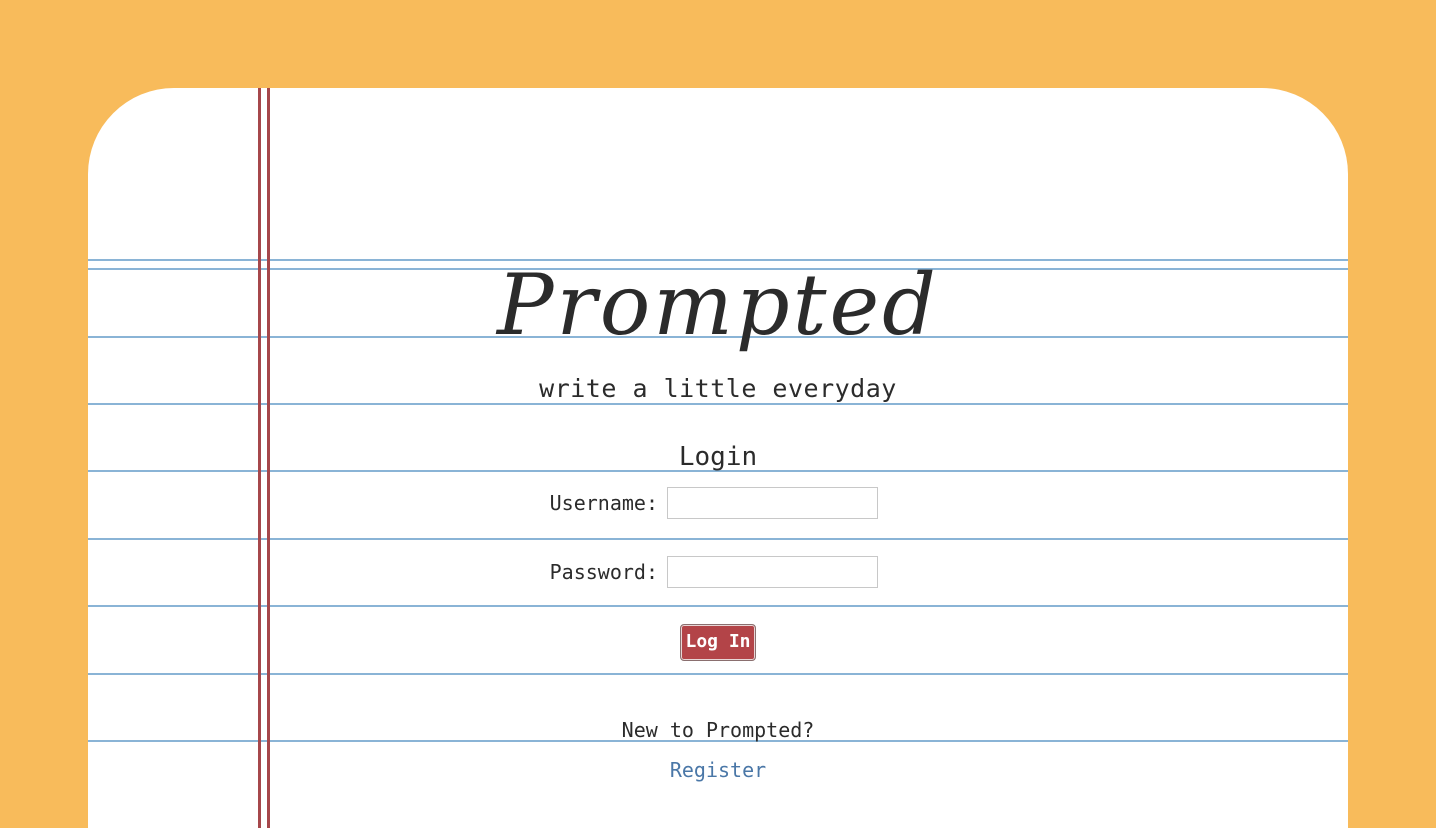 This screenshot has width=1436, height=828. I want to click on password-label: Password:, so click(603, 572).